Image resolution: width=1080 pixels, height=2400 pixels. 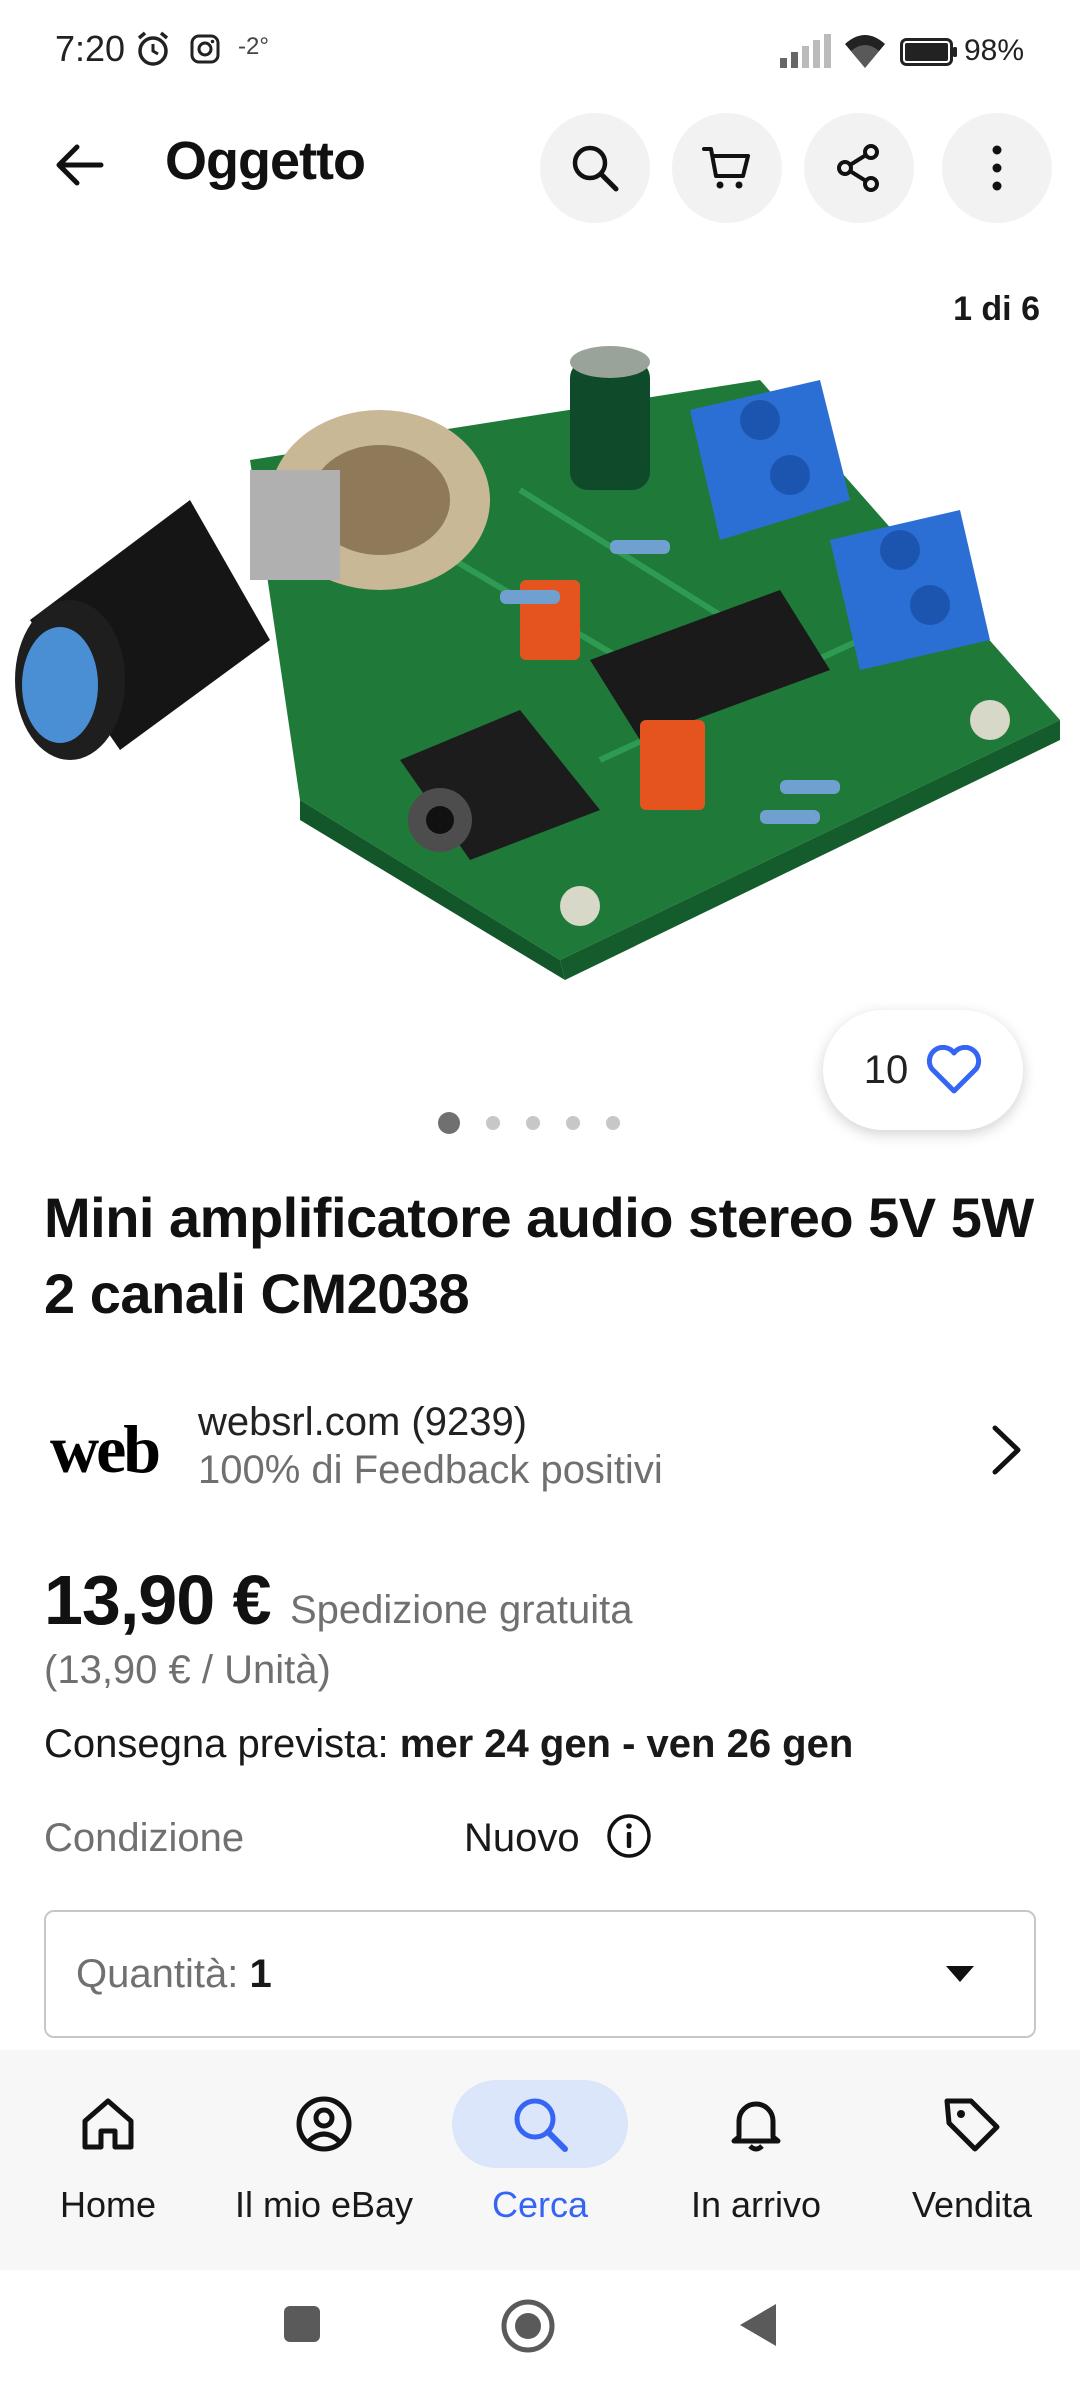 What do you see at coordinates (886, 1069) in the screenshot?
I see `watch-count: 10` at bounding box center [886, 1069].